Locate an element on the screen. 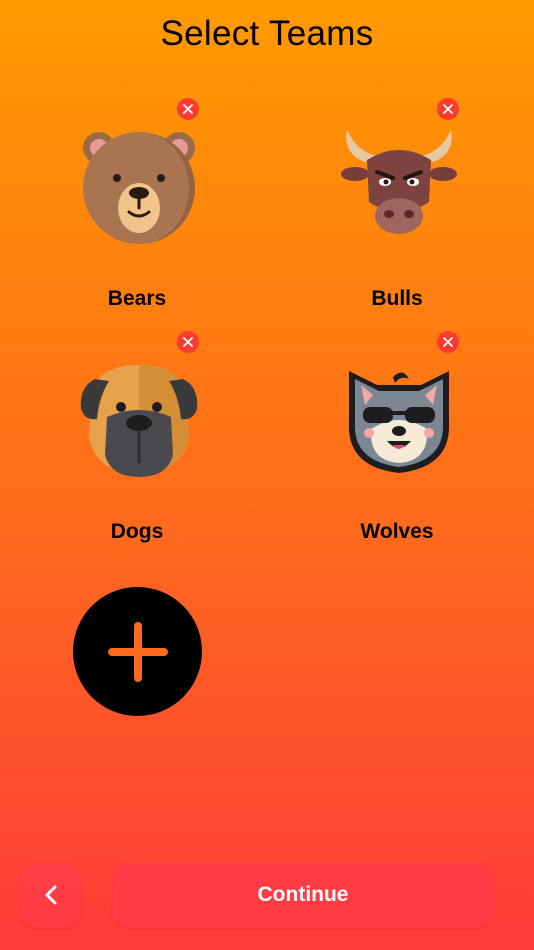 This screenshot has height=950, width=534. page-title: Select Teams is located at coordinates (267, 33).